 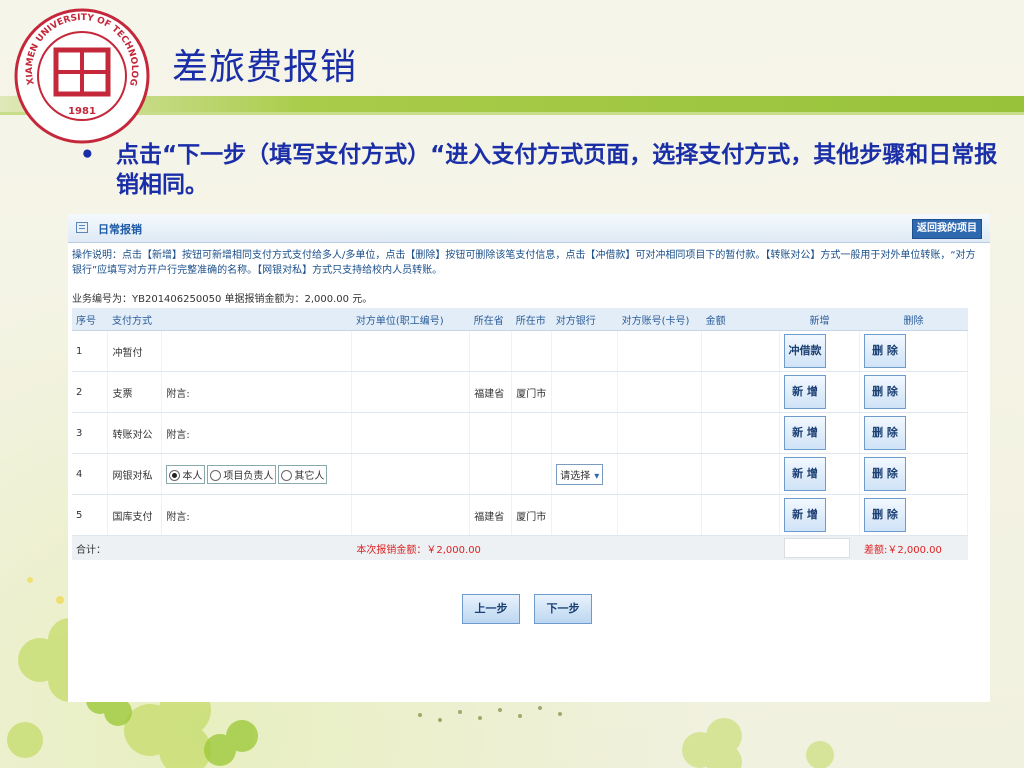 I want to click on panel-title: 日常报销, so click(x=120, y=229).